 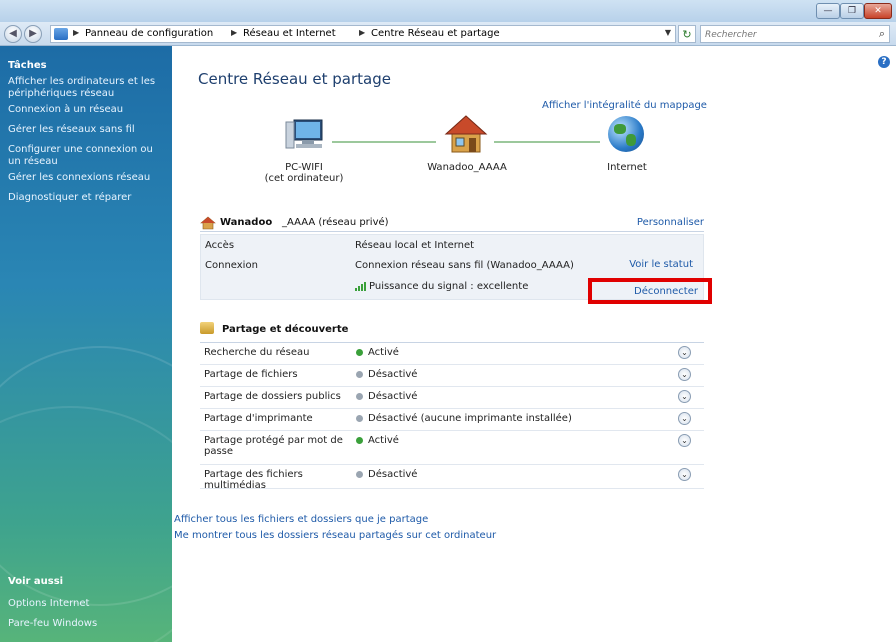 What do you see at coordinates (258, 418) in the screenshot?
I see `sharing-label: Partage d'imprimante` at bounding box center [258, 418].